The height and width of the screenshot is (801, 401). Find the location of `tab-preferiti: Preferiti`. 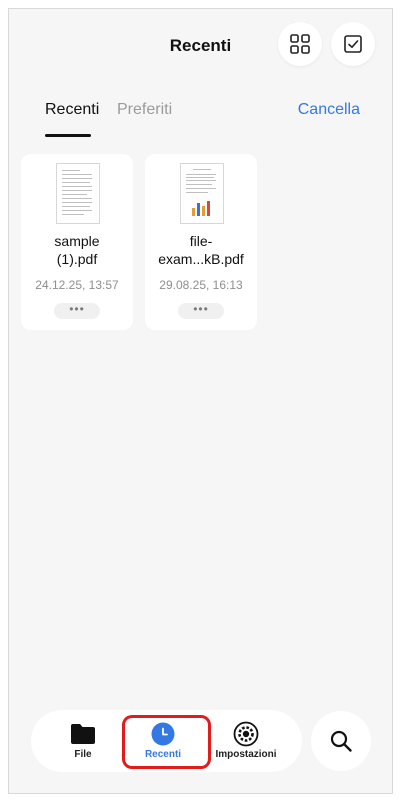

tab-preferiti: Preferiti is located at coordinates (144, 110).